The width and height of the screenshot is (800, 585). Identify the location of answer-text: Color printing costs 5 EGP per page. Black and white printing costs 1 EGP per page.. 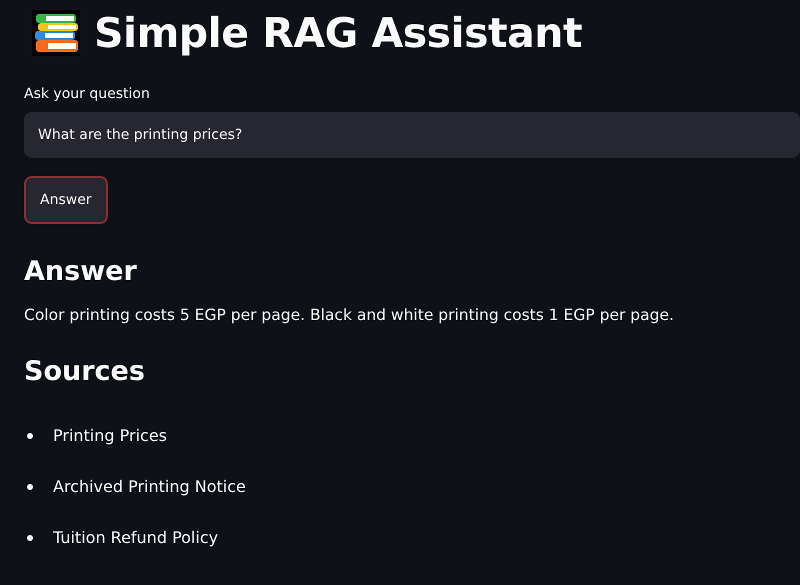
(349, 315).